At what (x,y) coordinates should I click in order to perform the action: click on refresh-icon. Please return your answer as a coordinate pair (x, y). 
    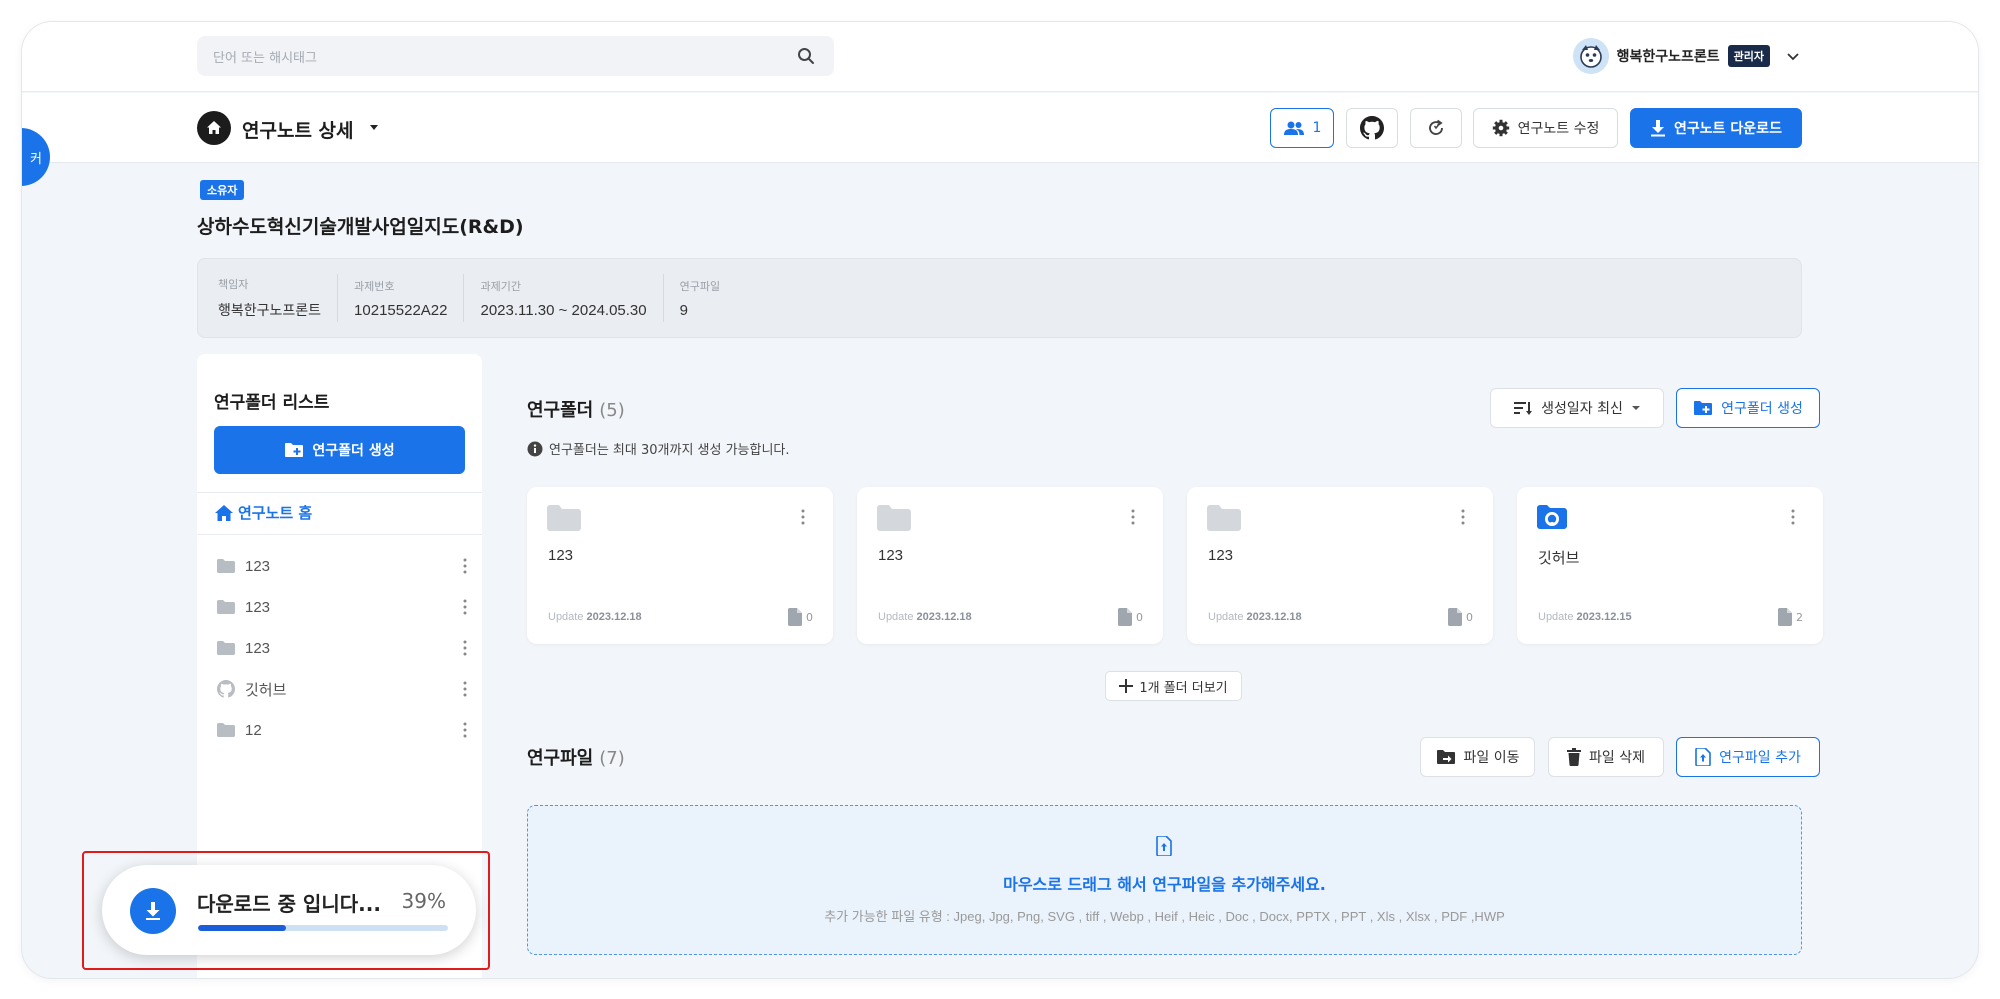
    Looking at the image, I should click on (1436, 127).